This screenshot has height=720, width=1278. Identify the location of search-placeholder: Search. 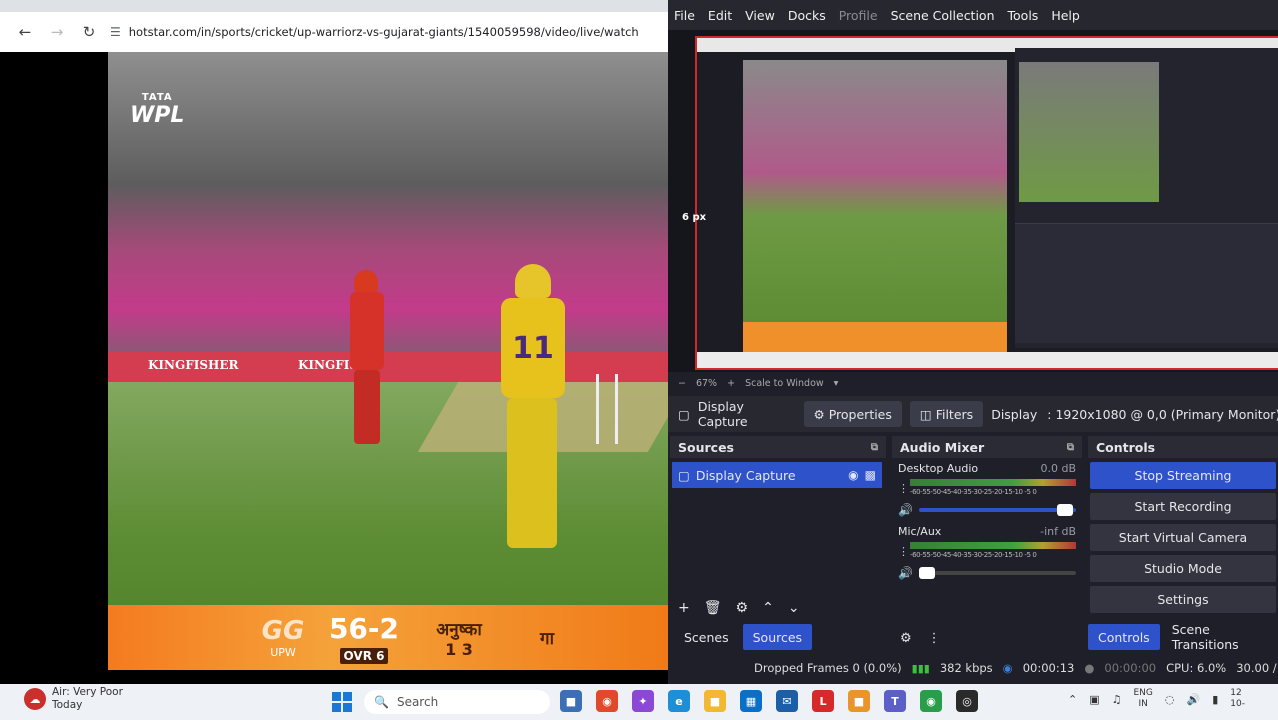
(417, 702).